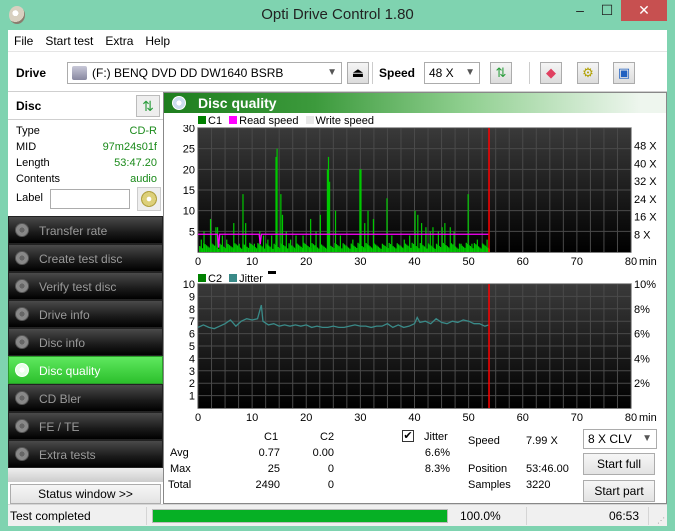  Describe the element at coordinates (619, 464) in the screenshot. I see `start-full-button: Start full` at that location.